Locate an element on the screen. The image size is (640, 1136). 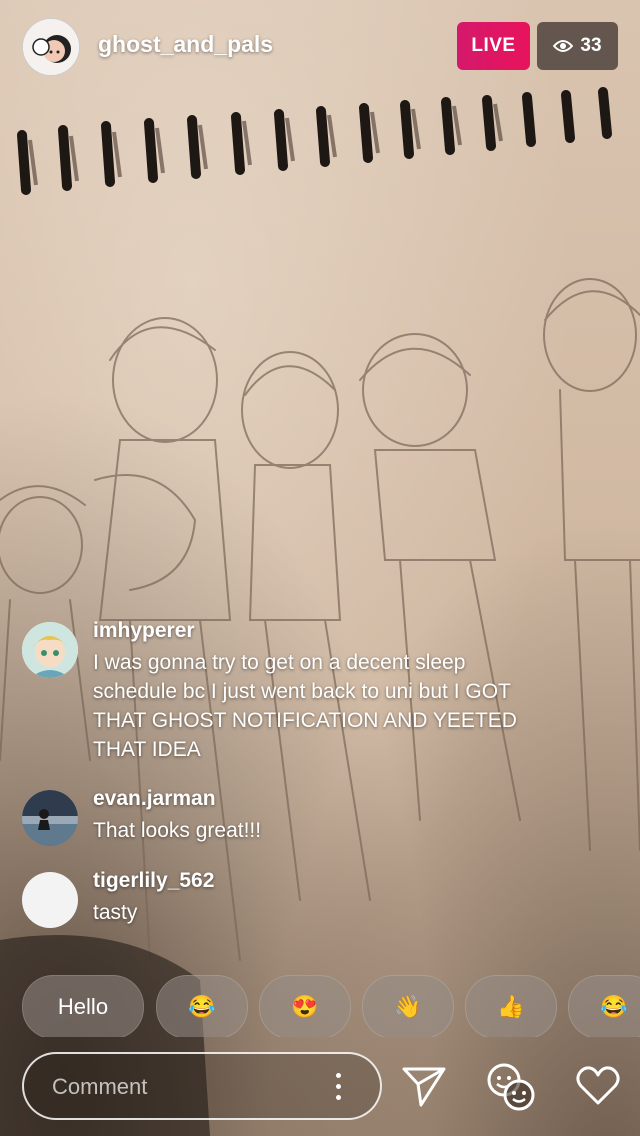
commenter-username: tigerlily_562 is located at coordinates (153, 881).